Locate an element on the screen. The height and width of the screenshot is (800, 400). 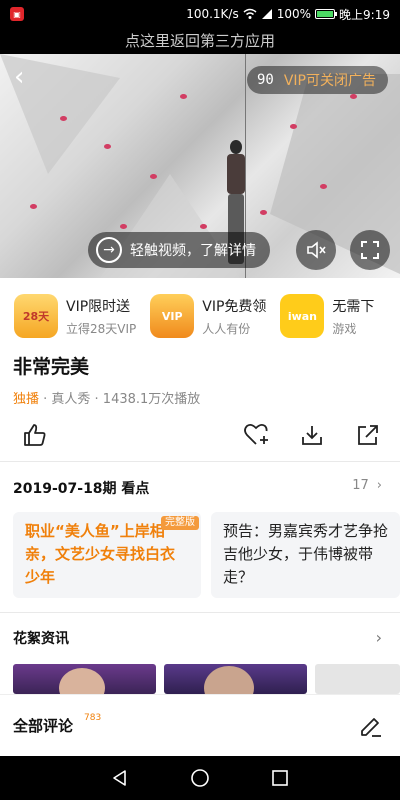
volume-mute-icon is located at coordinates (316, 250).